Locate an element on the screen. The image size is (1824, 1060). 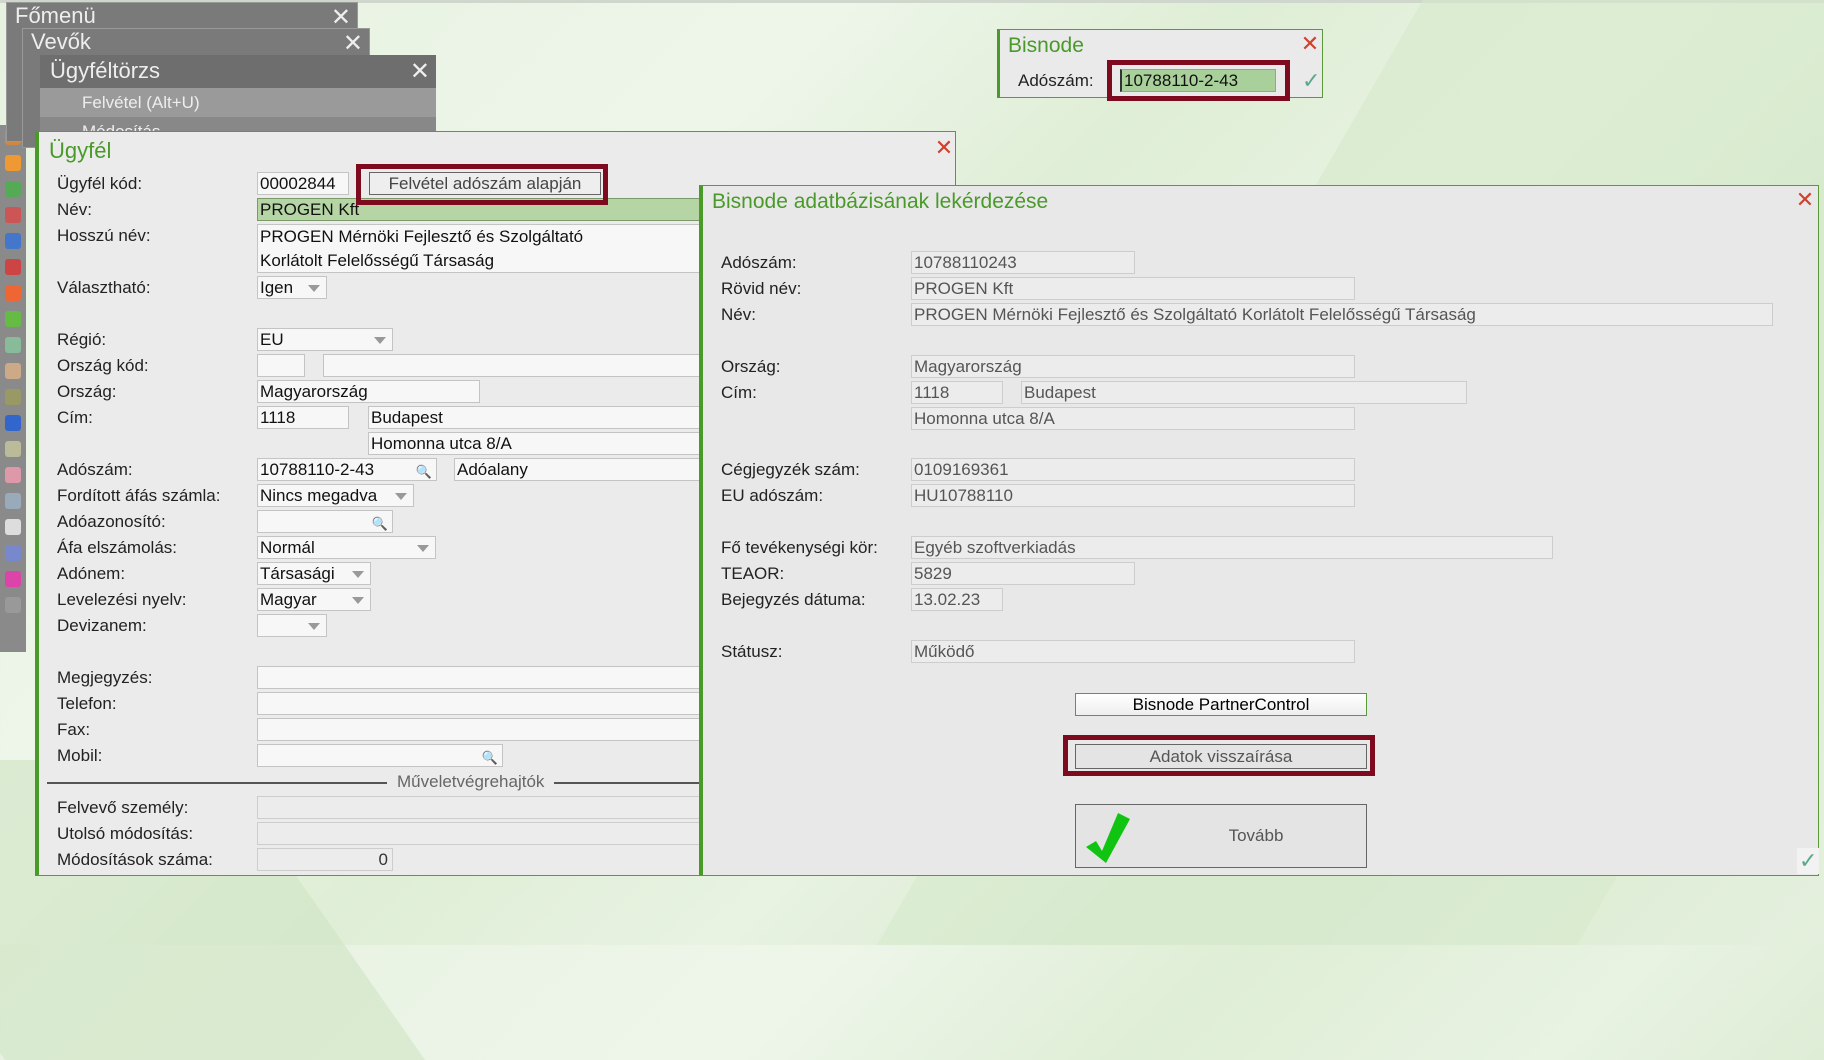
country-field: Magyarország is located at coordinates (368, 391).